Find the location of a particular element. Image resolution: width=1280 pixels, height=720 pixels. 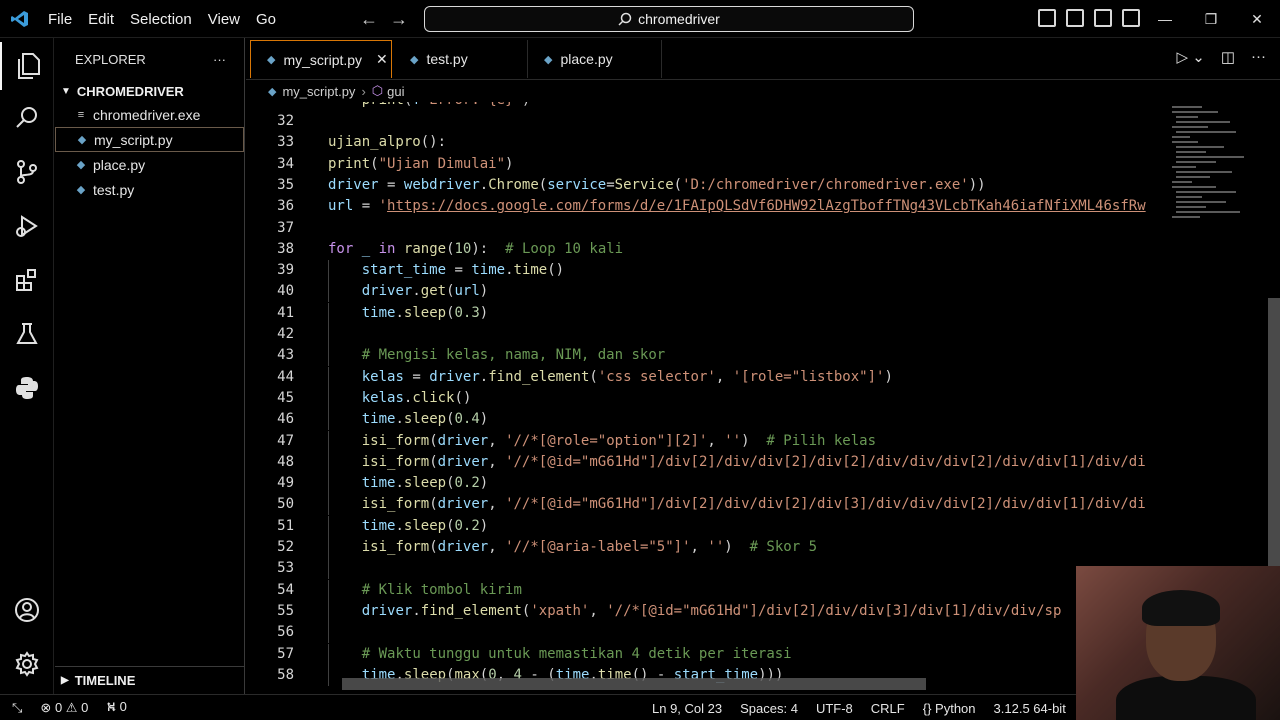

run-python-file-icon: ▷ ⌄ is located at coordinates (1191, 57).